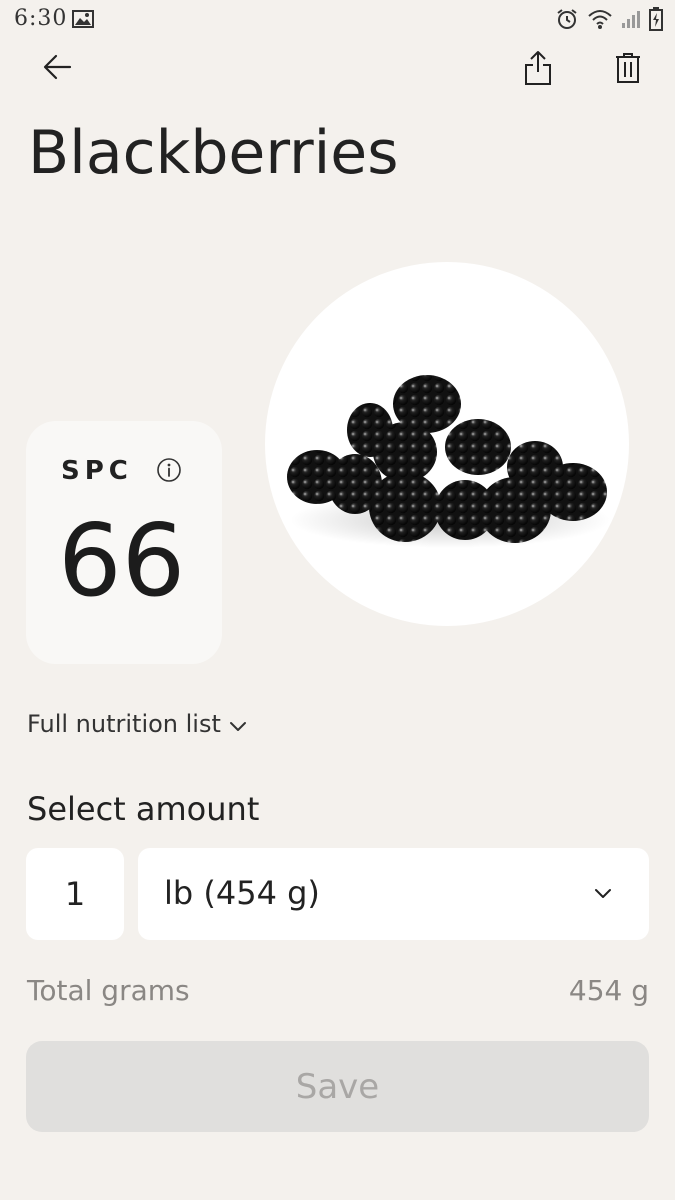  I want to click on quantity-input: 1, so click(75, 894).